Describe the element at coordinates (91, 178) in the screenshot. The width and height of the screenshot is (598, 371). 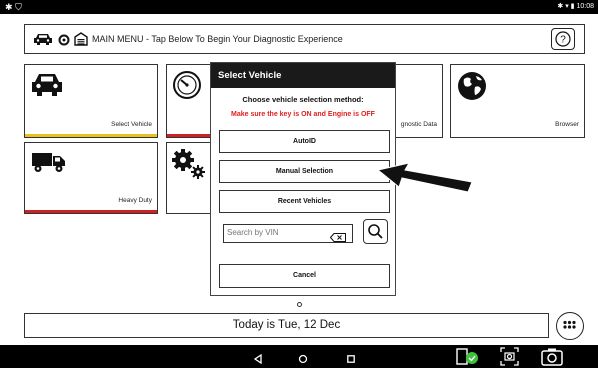
I see `tile-heavy-duty: Heavy Duty` at that location.